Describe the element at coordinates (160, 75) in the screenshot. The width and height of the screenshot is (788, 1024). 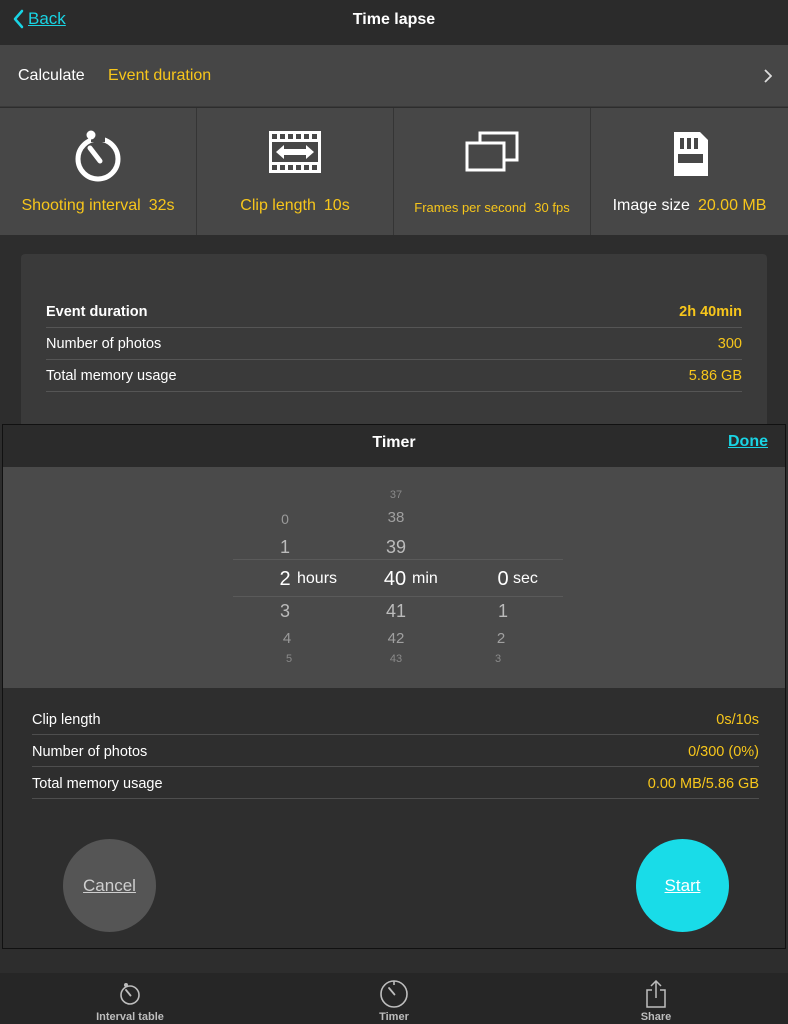
I see `calculate-value: Event duration` at that location.